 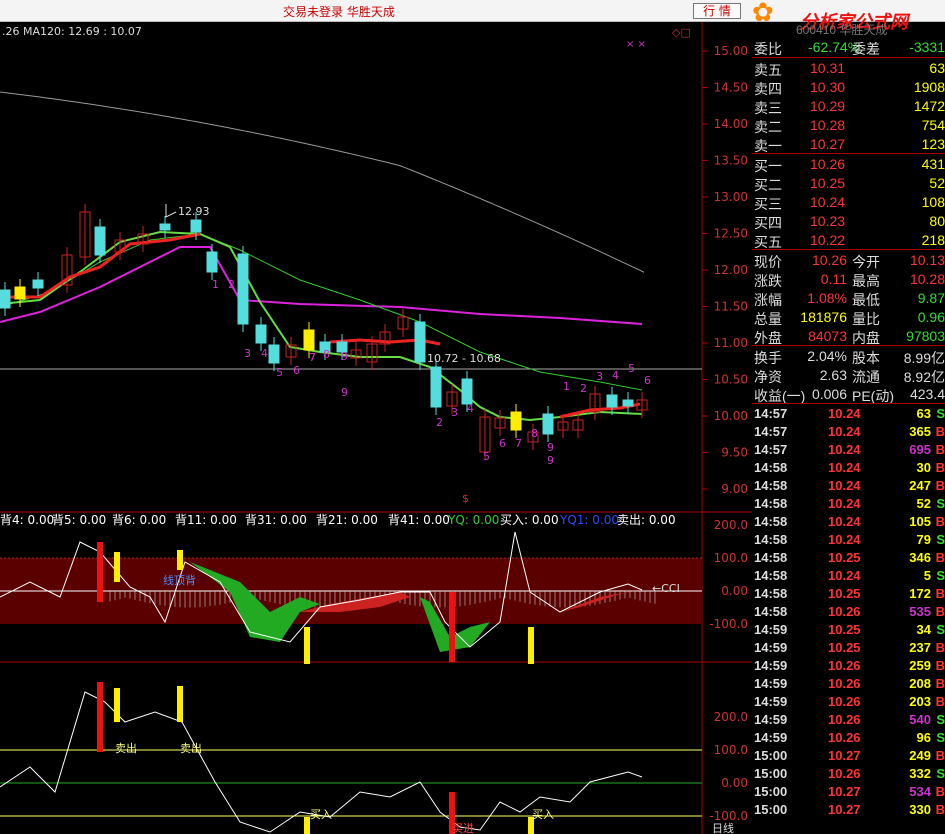 I want to click on price-axis-label: 13.50, so click(x=731, y=161).